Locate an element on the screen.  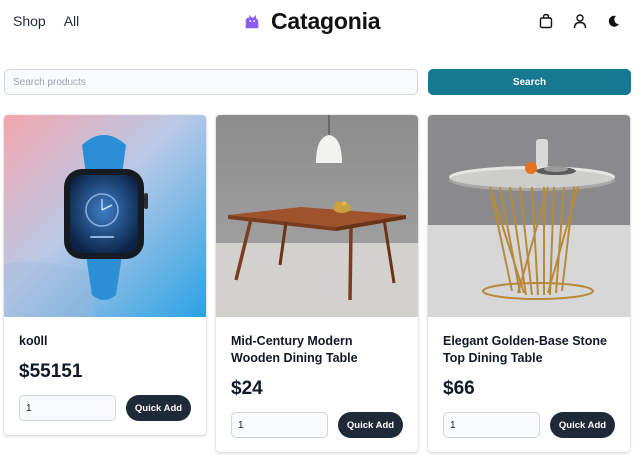
product-price: $55151 is located at coordinates (51, 371).